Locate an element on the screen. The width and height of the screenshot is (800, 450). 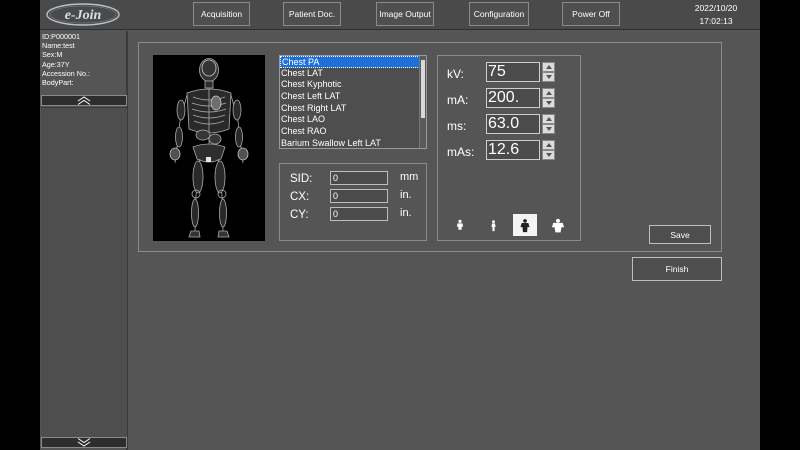
kv-label: kV: is located at coordinates (455, 74).